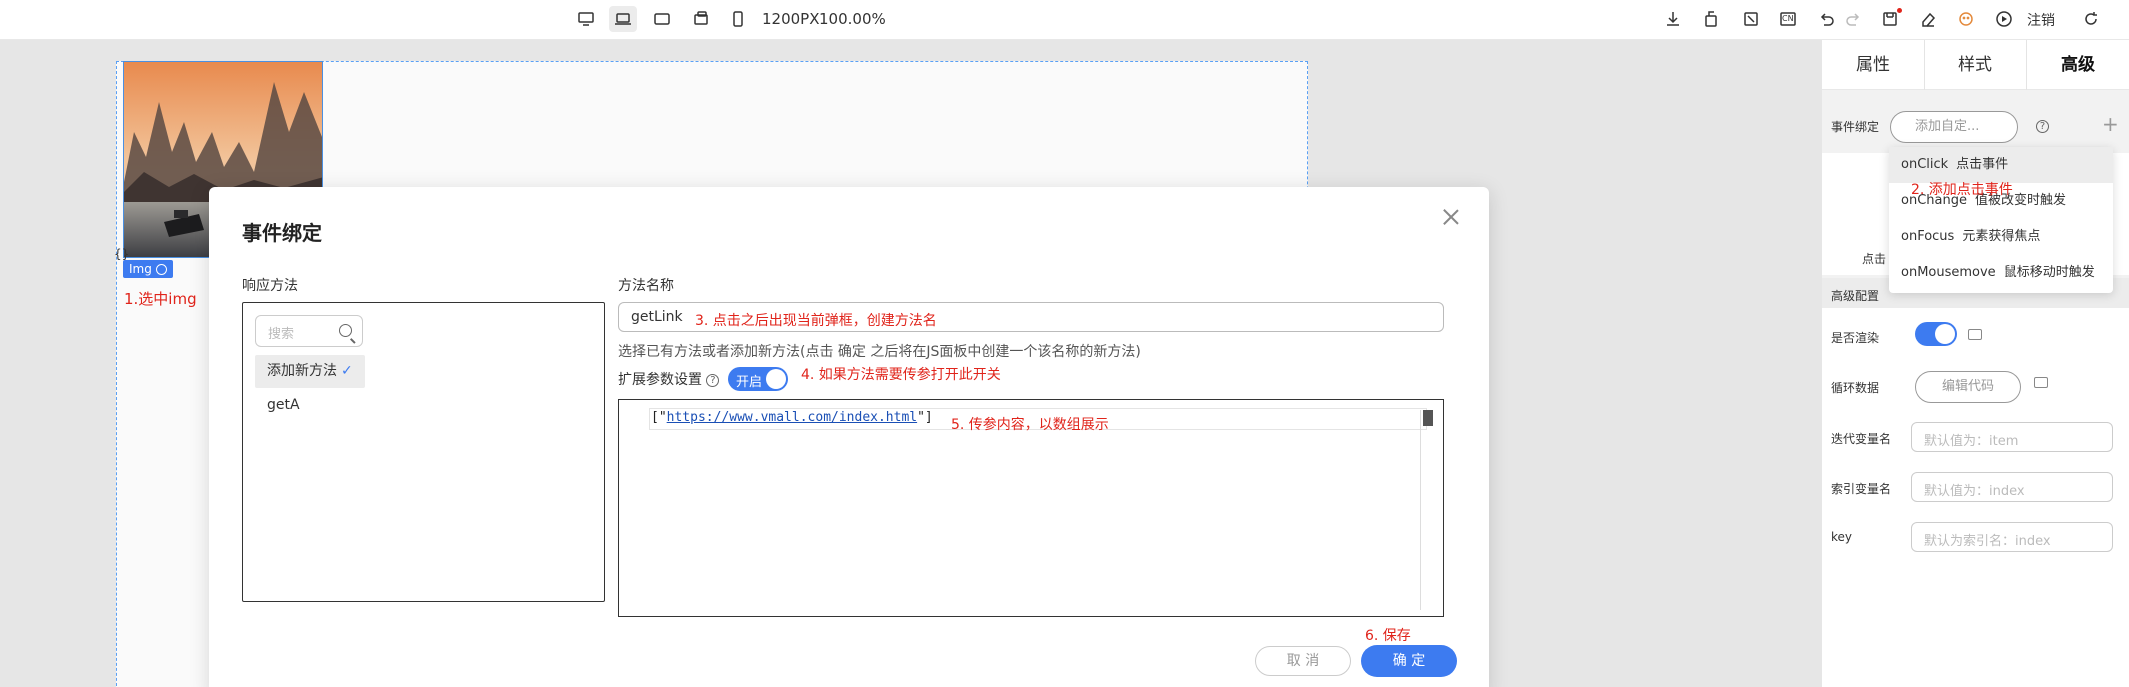 The width and height of the screenshot is (2129, 687). I want to click on redo-icon, so click(1854, 19).